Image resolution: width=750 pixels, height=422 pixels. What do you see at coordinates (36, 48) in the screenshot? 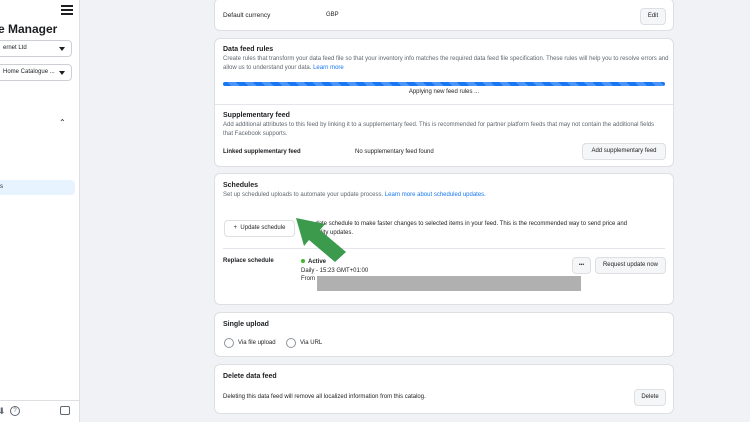
I see `business-select: ernet Ltd` at bounding box center [36, 48].